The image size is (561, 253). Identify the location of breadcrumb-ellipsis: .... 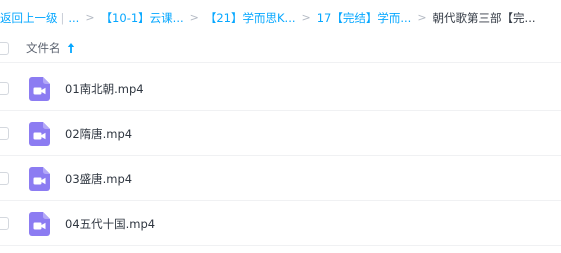
(73, 18).